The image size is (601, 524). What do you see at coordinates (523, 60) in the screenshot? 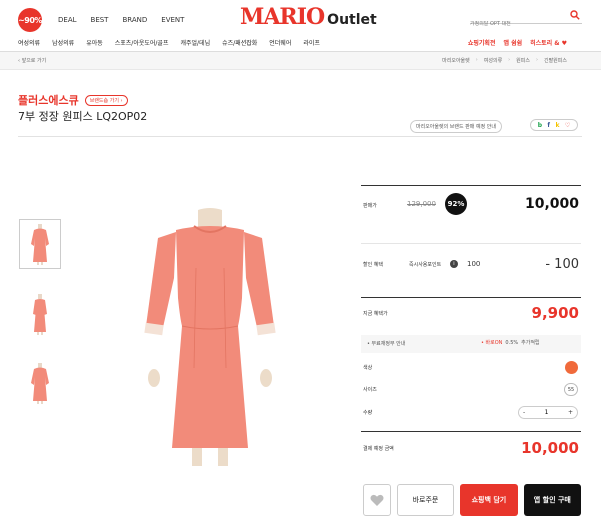
I see `breadcrumb-item: 원피스` at bounding box center [523, 60].